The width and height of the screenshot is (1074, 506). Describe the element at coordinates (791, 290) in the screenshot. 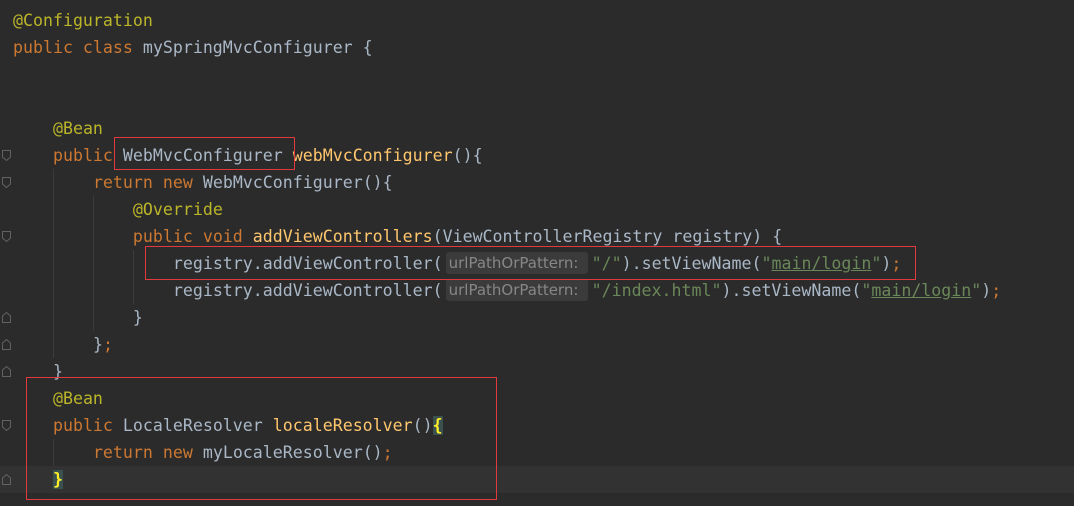

I see `code-token: ).setViewName(` at that location.